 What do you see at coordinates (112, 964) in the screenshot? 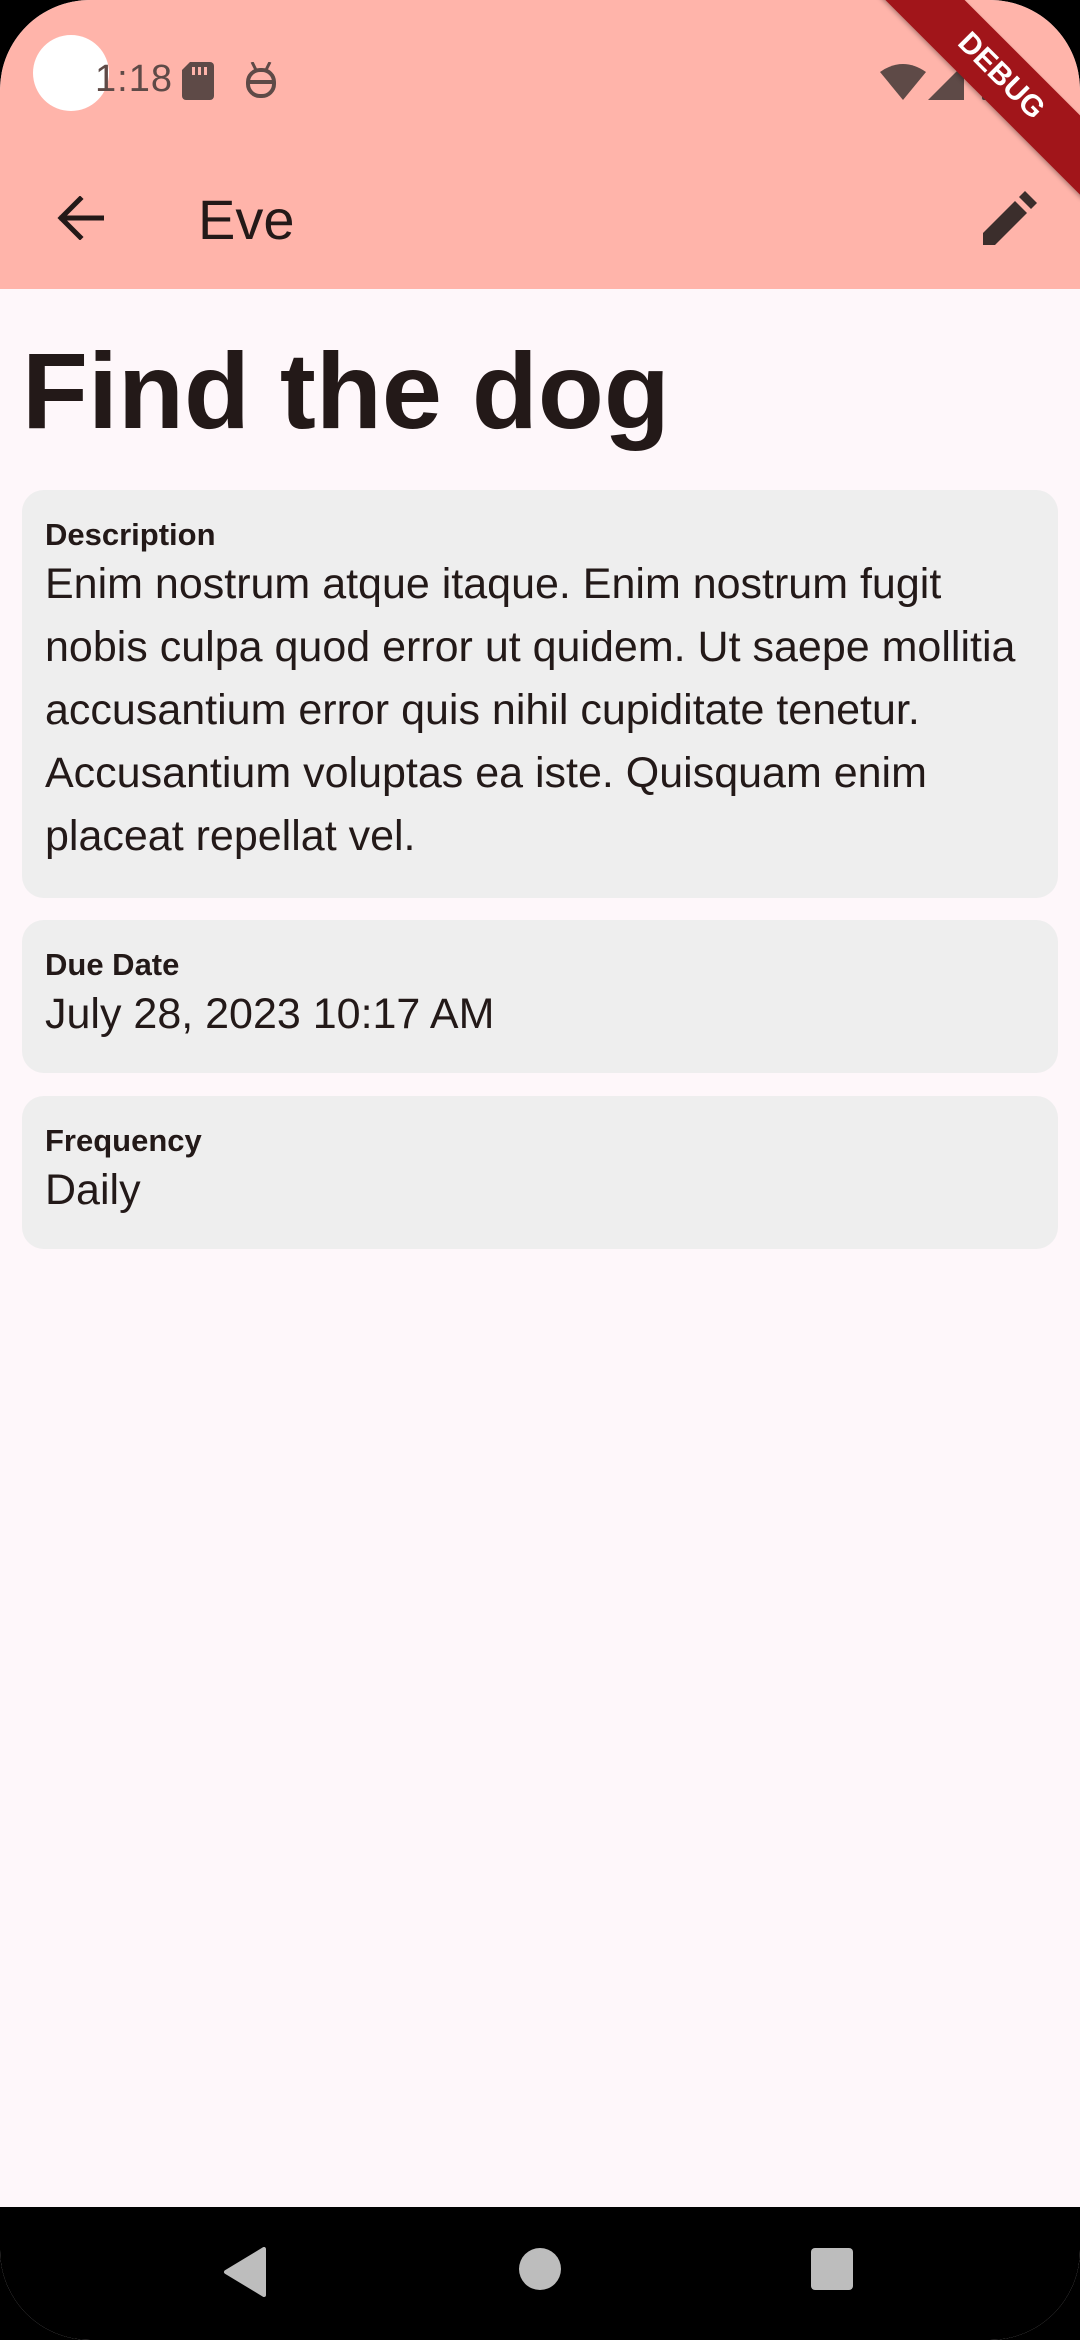
I see `due-date-label: Due Date` at bounding box center [112, 964].